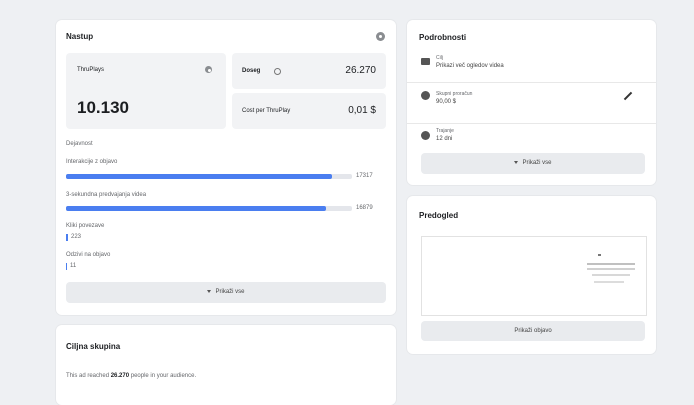 Image resolution: width=694 pixels, height=405 pixels. I want to click on detail-label: Skupni proračun, so click(454, 94).